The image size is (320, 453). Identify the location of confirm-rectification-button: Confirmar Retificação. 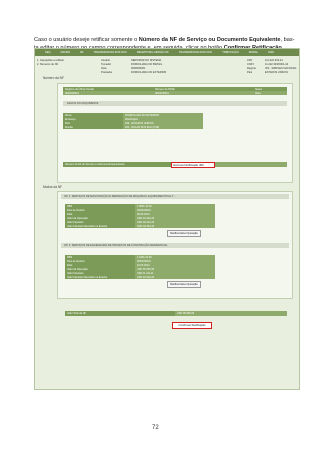
(192, 325).